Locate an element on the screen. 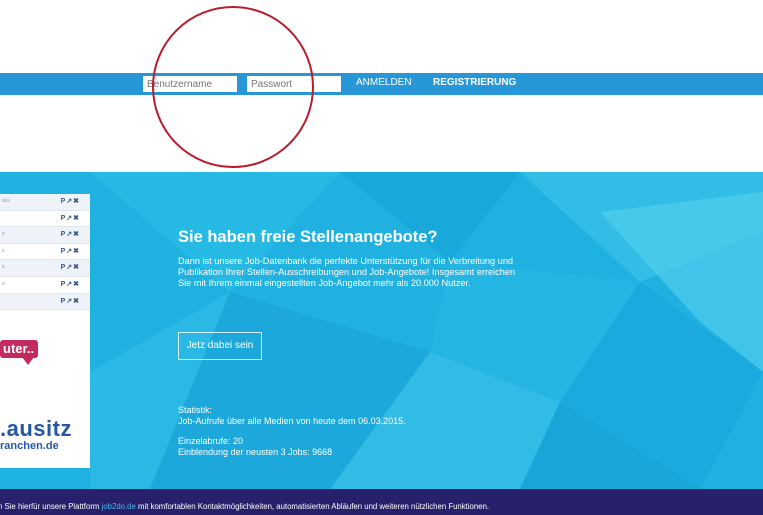  job-list: küs P↗✖ P↗✖ s P↗✖ s P↗✖ s P↗✖ s P↗✖ P↗✖ is located at coordinates (45, 252).